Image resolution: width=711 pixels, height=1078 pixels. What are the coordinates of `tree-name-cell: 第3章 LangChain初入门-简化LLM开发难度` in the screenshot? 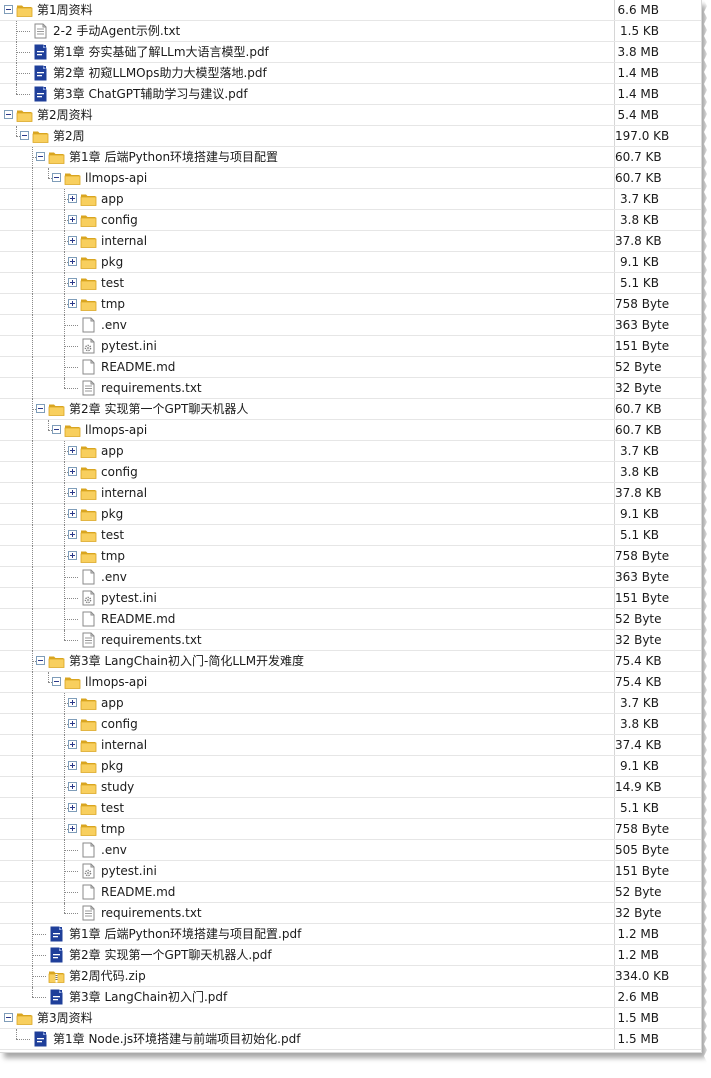 It's located at (307, 661).